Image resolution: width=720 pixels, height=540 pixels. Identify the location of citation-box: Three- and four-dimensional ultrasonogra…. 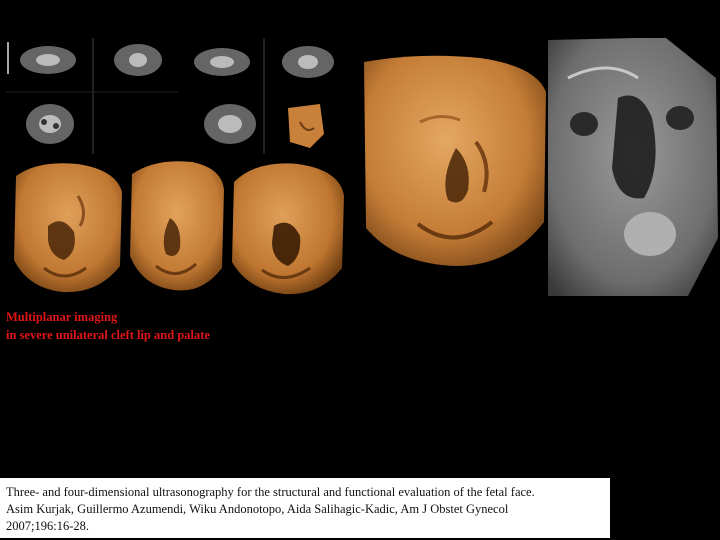
(305, 508).